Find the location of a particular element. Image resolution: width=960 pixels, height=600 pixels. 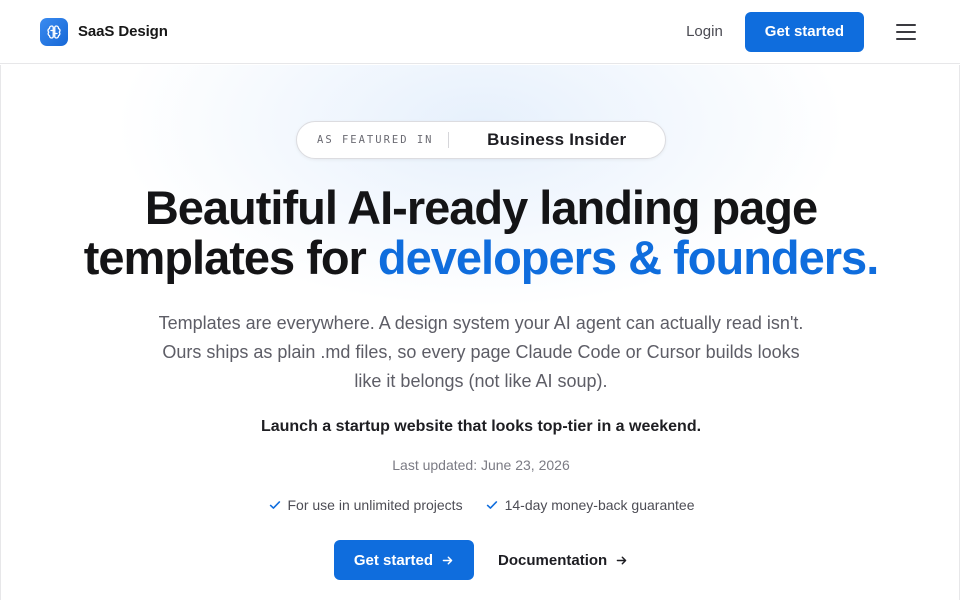

feature-label: 14-day money-back guarantee is located at coordinates (599, 505).